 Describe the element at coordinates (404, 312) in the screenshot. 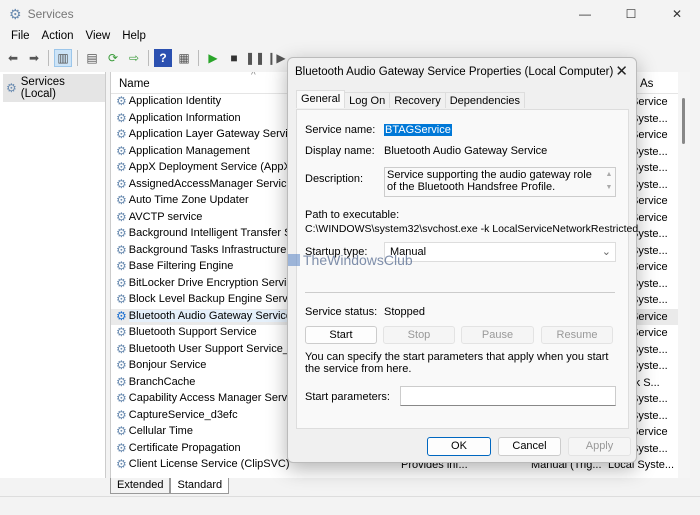

I see `service-status-value: Stopped` at that location.